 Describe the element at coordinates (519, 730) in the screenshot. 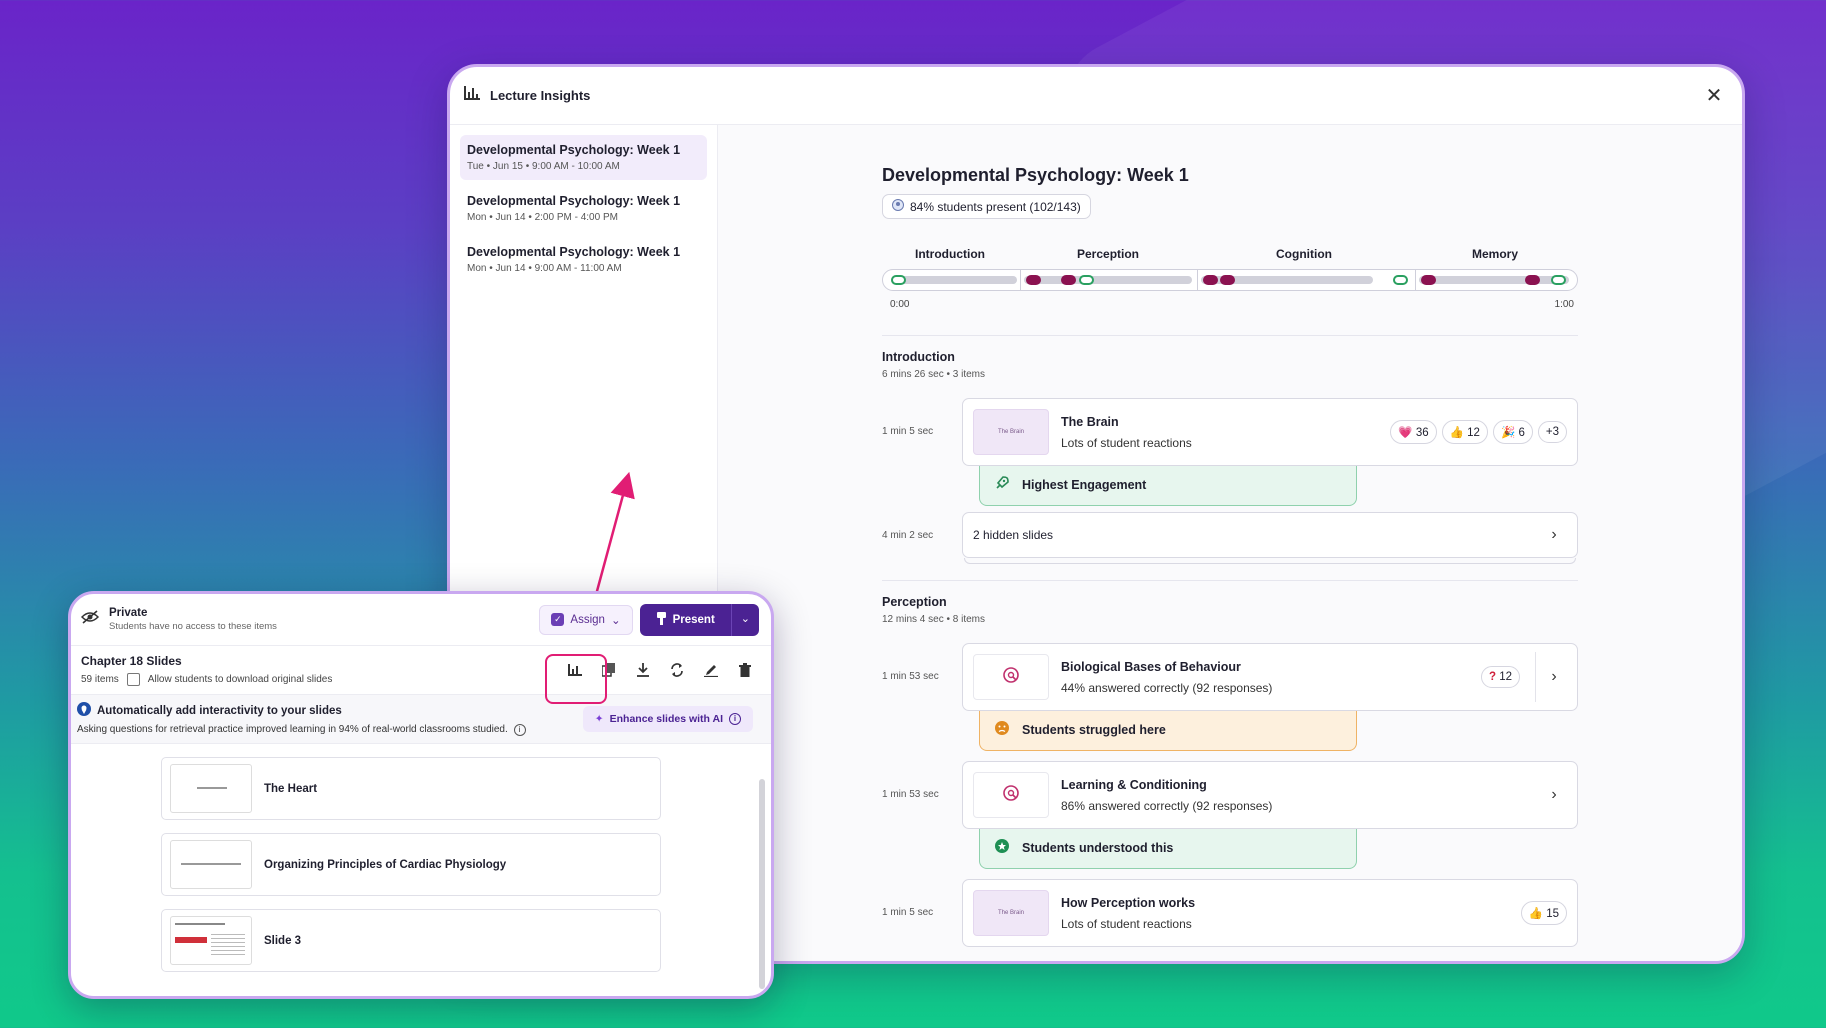

I see `info-icon: i` at that location.